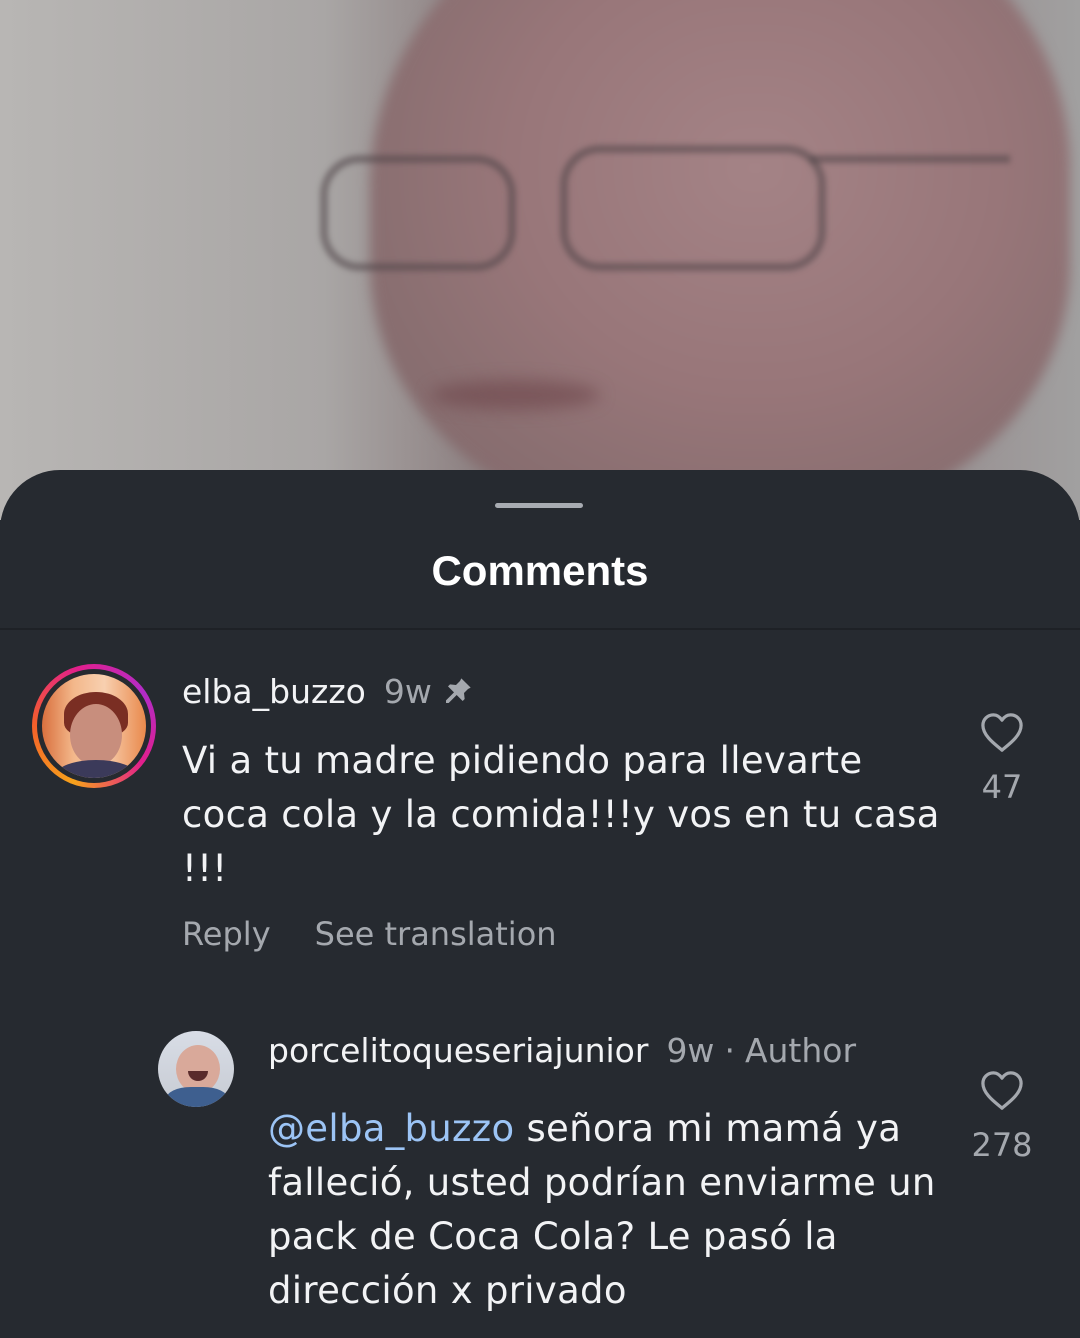  I want to click on video-mouth, so click(515, 395).